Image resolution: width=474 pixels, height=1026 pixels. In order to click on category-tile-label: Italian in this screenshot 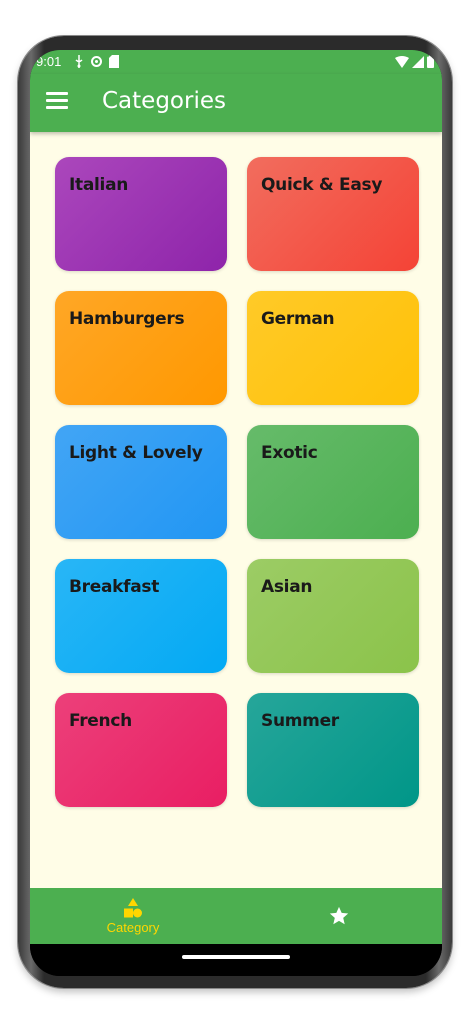, I will do `click(99, 185)`.